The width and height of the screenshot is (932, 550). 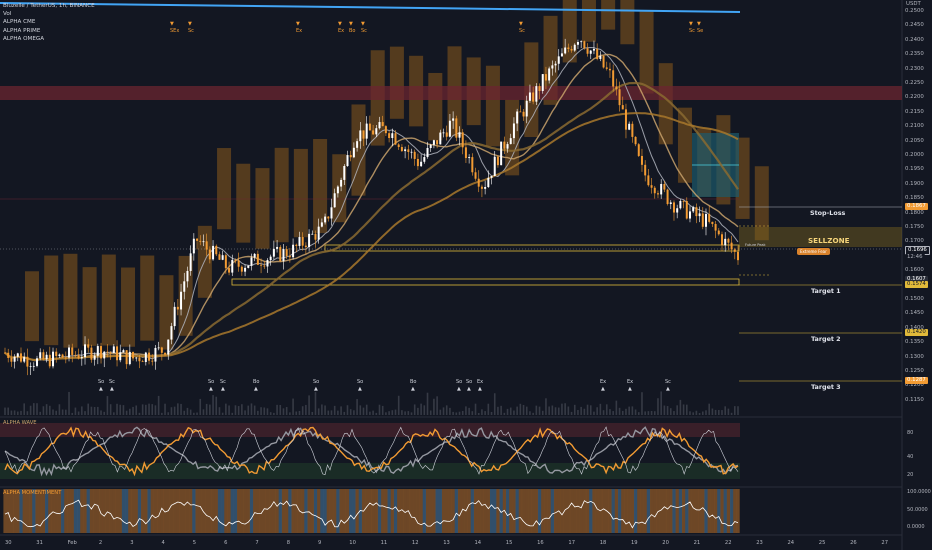 What do you see at coordinates (829, 240) in the screenshot?
I see `sellzone-label: SELLZONE` at bounding box center [829, 240].